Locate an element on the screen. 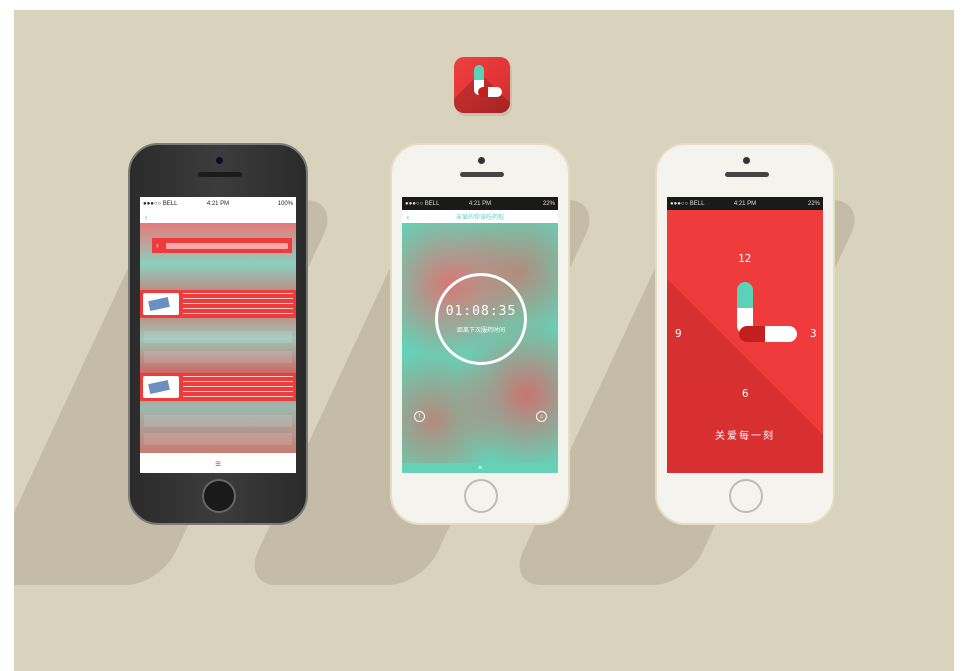 The width and height of the screenshot is (967, 671). info-icon: ! is located at coordinates (419, 416).